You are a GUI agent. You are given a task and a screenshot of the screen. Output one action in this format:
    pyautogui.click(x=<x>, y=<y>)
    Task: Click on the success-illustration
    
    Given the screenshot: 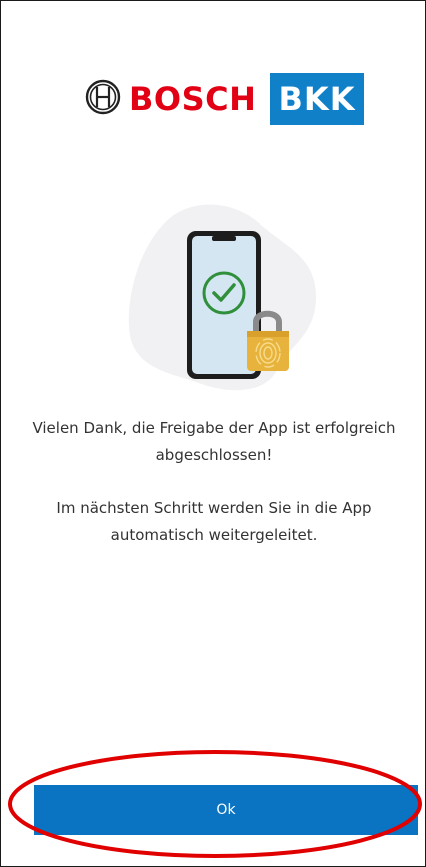 What is the action you would take?
    pyautogui.click(x=222, y=297)
    